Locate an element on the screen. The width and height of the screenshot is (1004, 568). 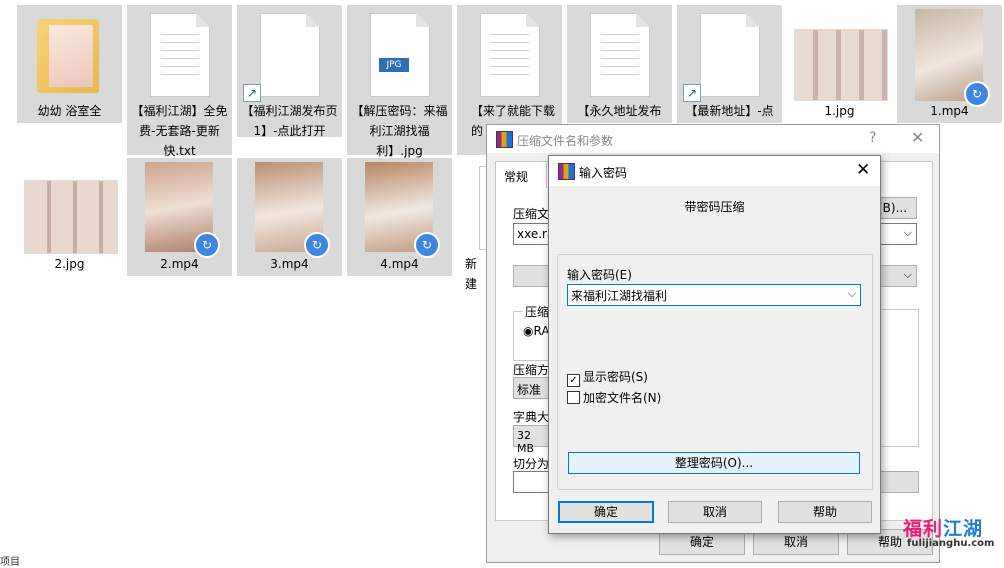
file-tile-image: 1.jpg is located at coordinates (839, 64).